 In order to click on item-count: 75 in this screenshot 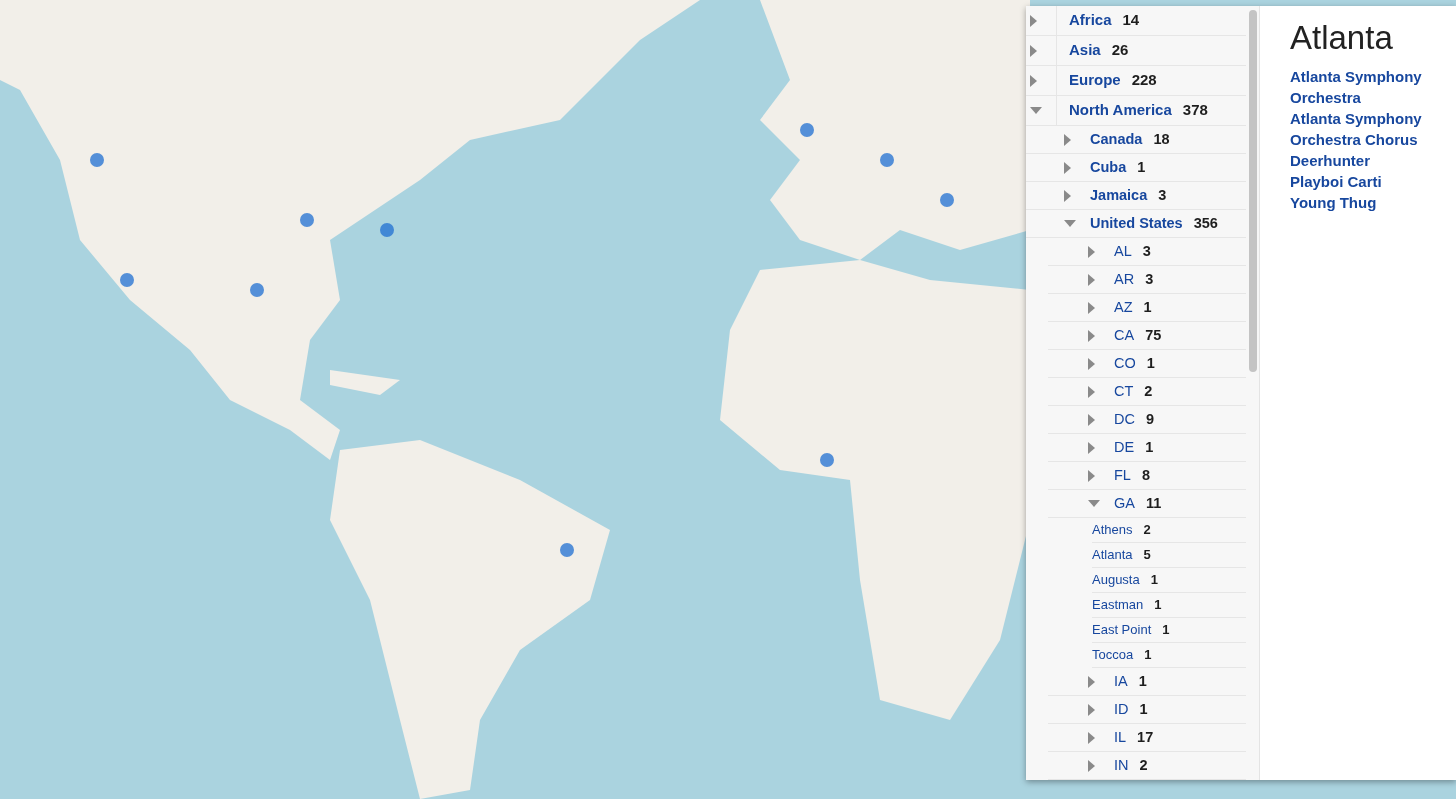, I will do `click(1153, 335)`.